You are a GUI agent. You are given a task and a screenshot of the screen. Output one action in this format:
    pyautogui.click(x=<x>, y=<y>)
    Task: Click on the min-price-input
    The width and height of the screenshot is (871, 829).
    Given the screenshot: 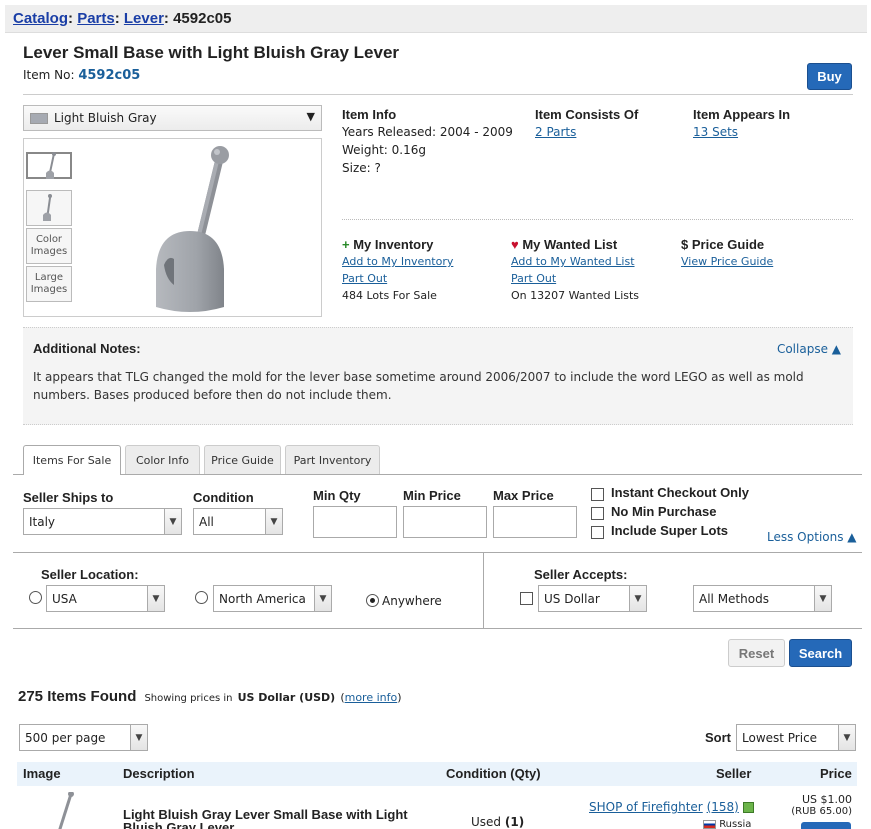 What is the action you would take?
    pyautogui.click(x=445, y=522)
    